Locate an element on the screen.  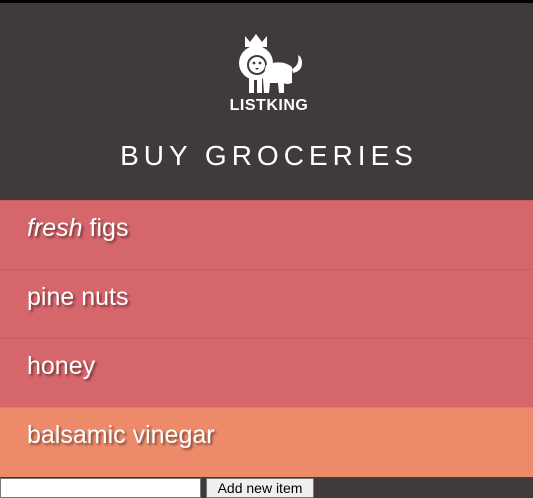
add-new-item-button: Add new item is located at coordinates (260, 488).